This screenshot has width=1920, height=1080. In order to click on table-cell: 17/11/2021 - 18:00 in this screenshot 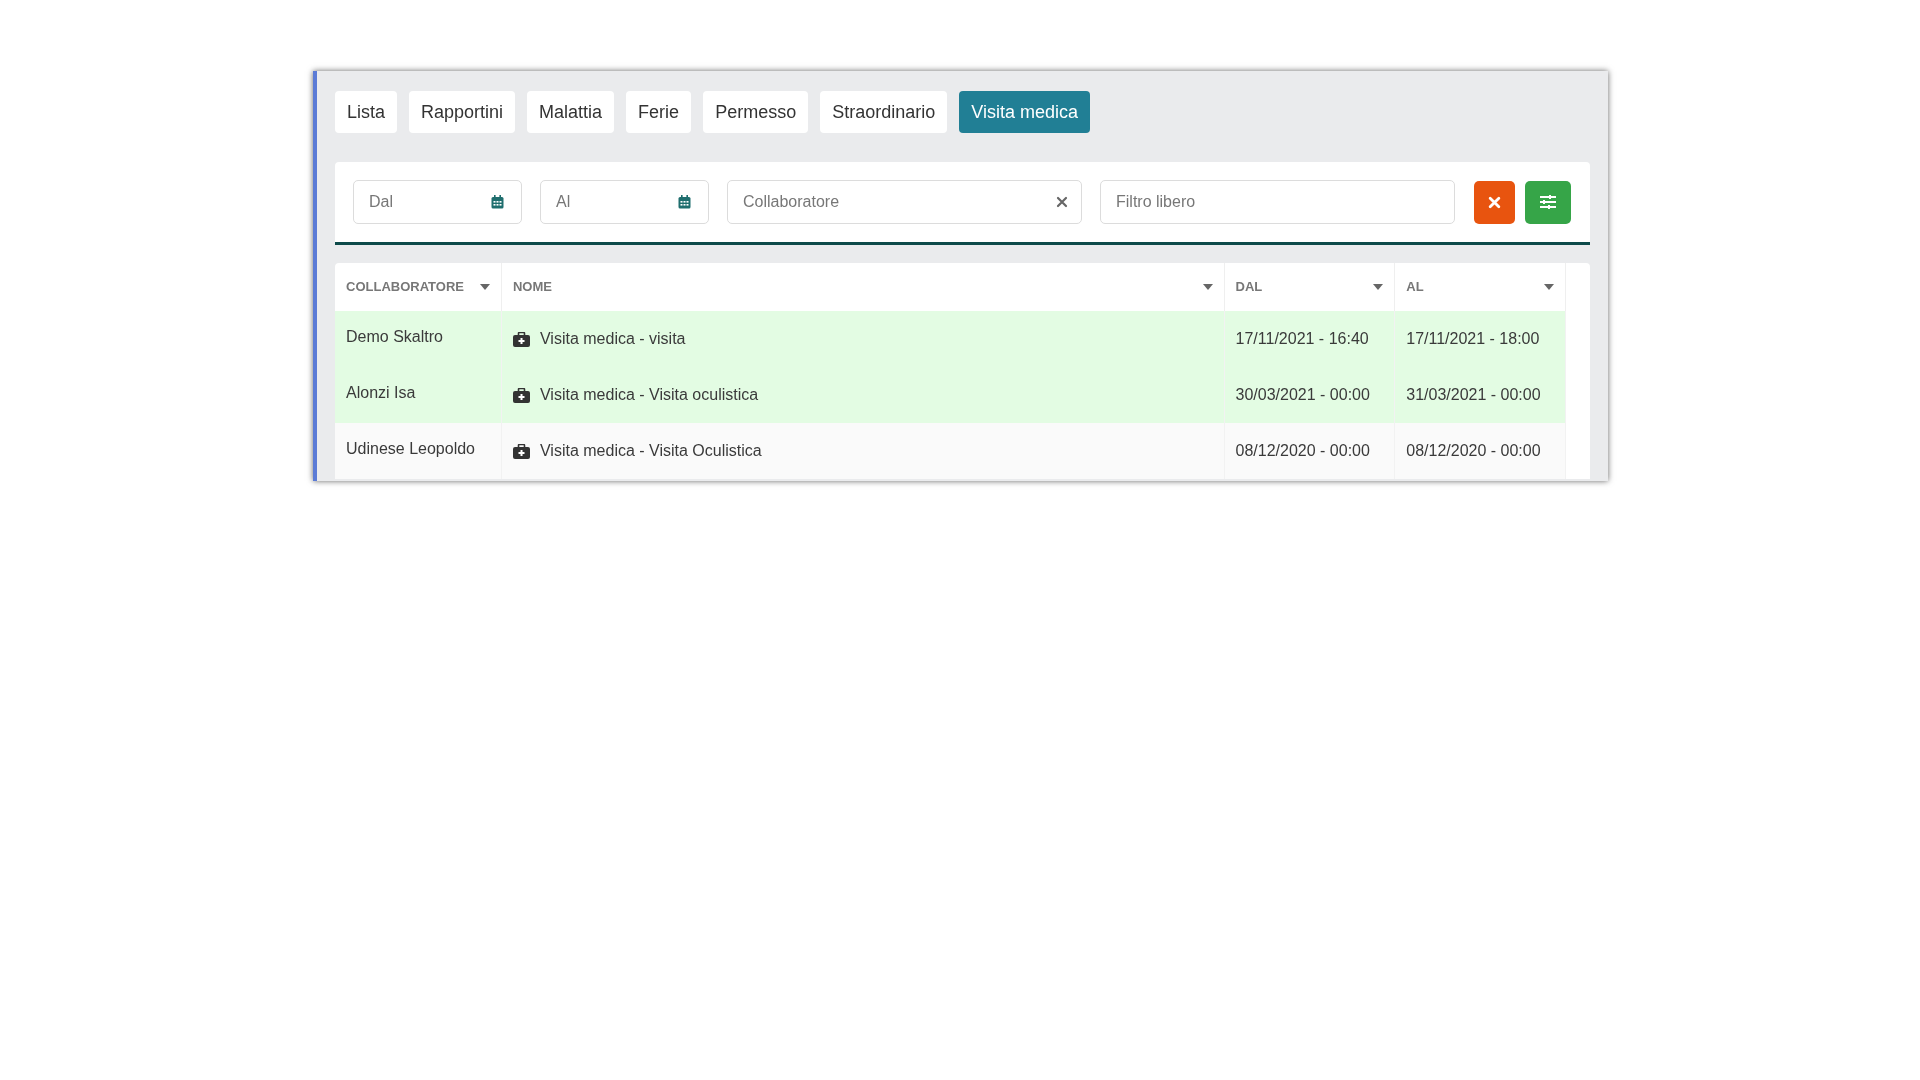, I will do `click(1473, 338)`.